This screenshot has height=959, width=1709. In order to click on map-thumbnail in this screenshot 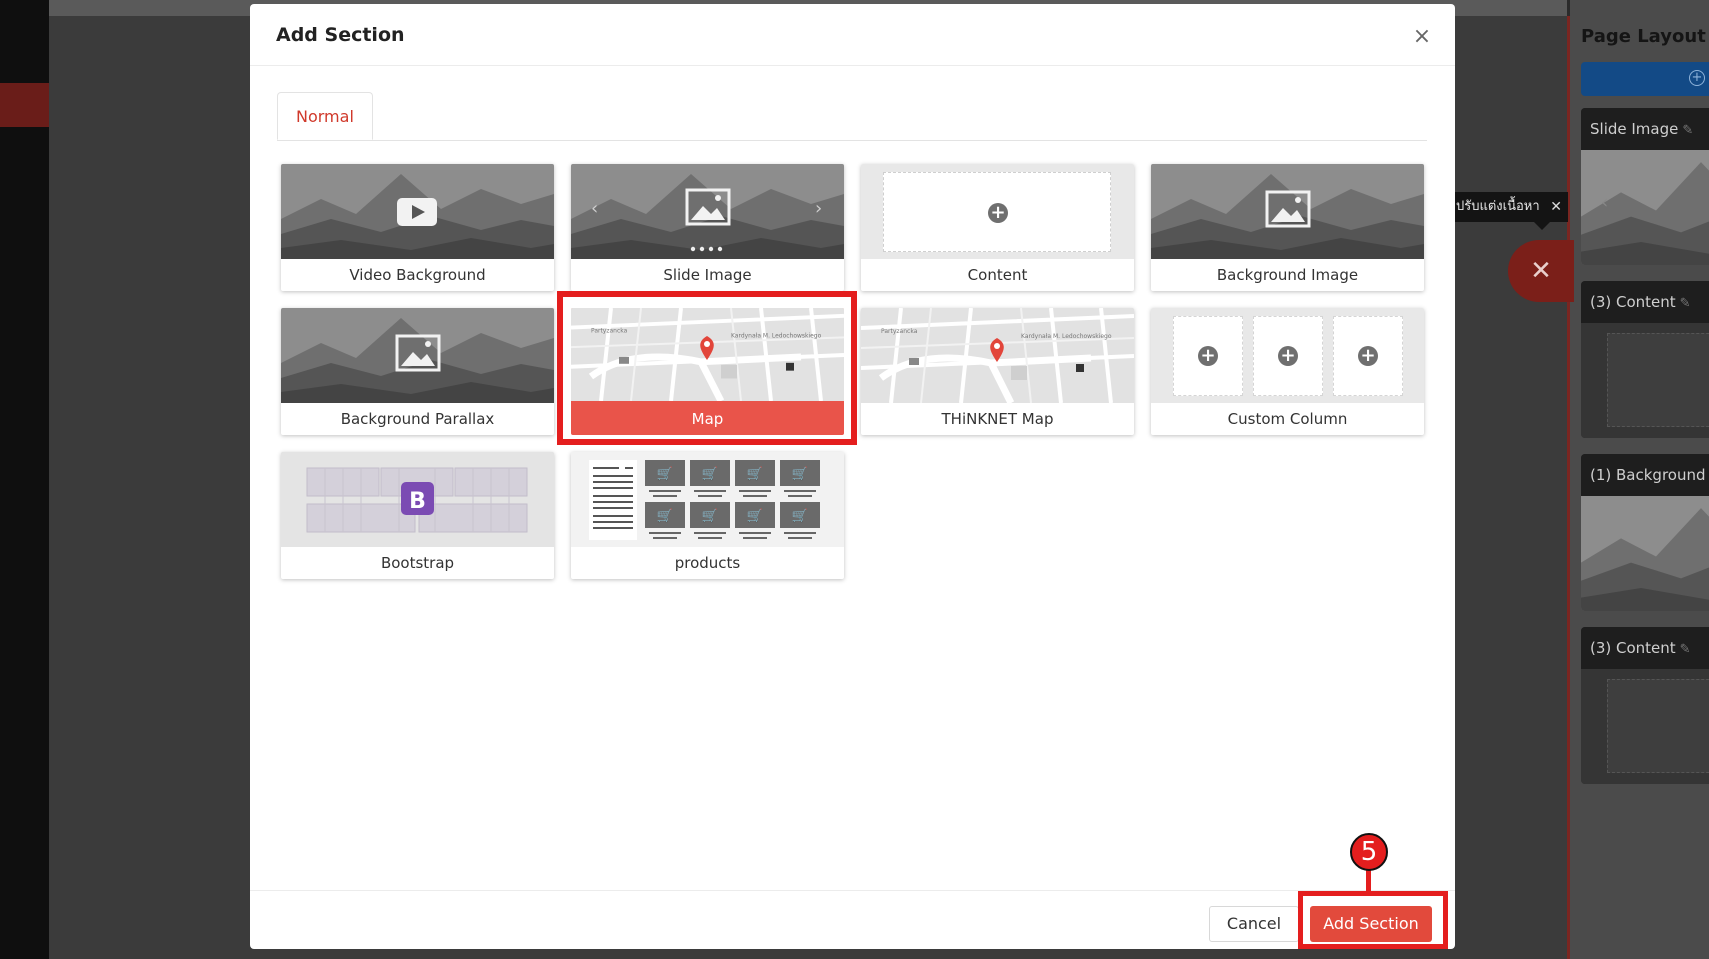, I will do `click(997, 355)`.